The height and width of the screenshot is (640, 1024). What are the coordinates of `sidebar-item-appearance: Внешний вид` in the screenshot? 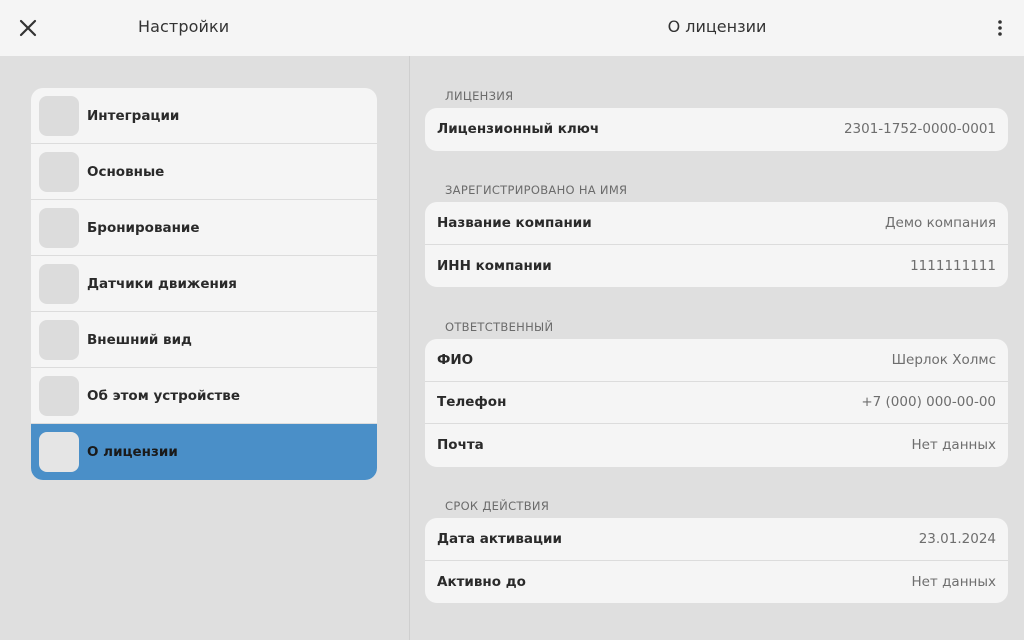 It's located at (204, 340).